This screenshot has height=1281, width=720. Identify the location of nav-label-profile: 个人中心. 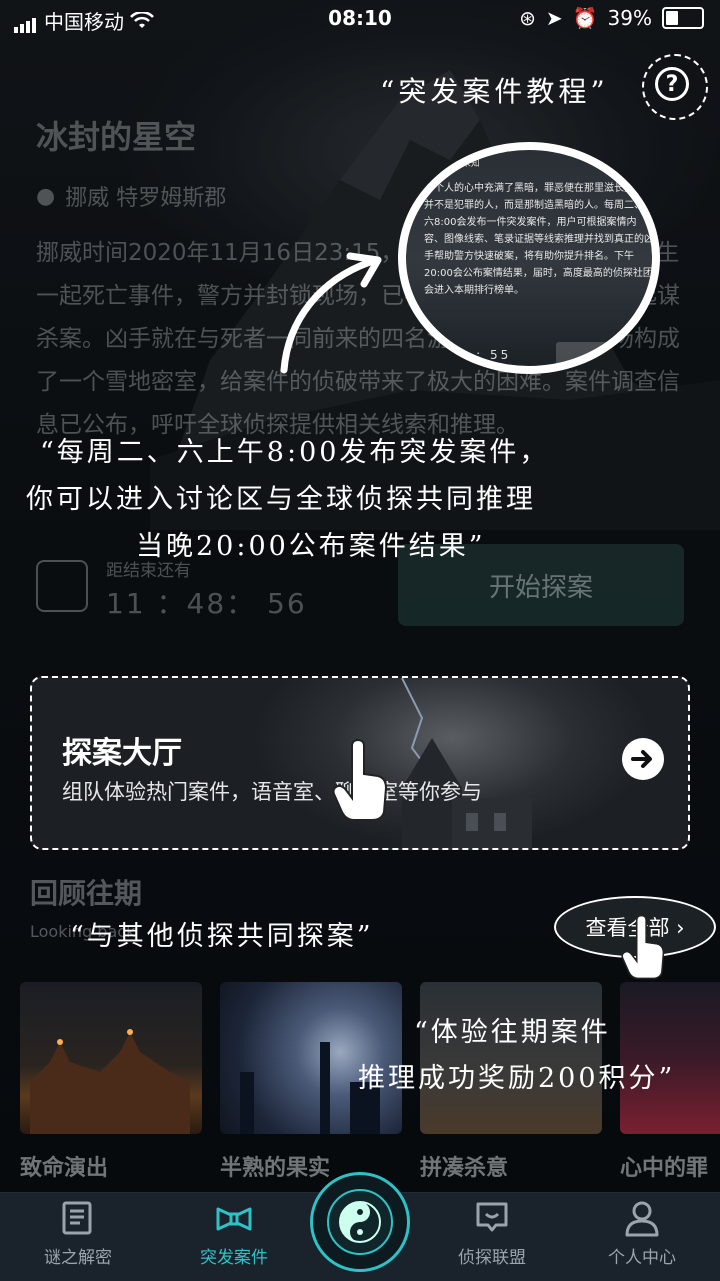
(642, 1258).